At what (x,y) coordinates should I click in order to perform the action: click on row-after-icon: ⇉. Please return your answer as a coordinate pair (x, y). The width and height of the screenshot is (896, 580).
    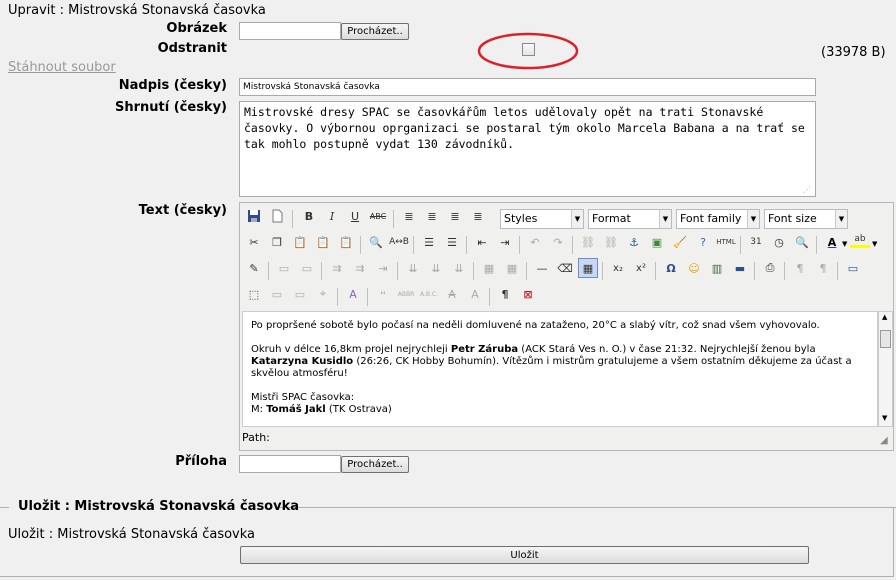
    Looking at the image, I should click on (360, 268).